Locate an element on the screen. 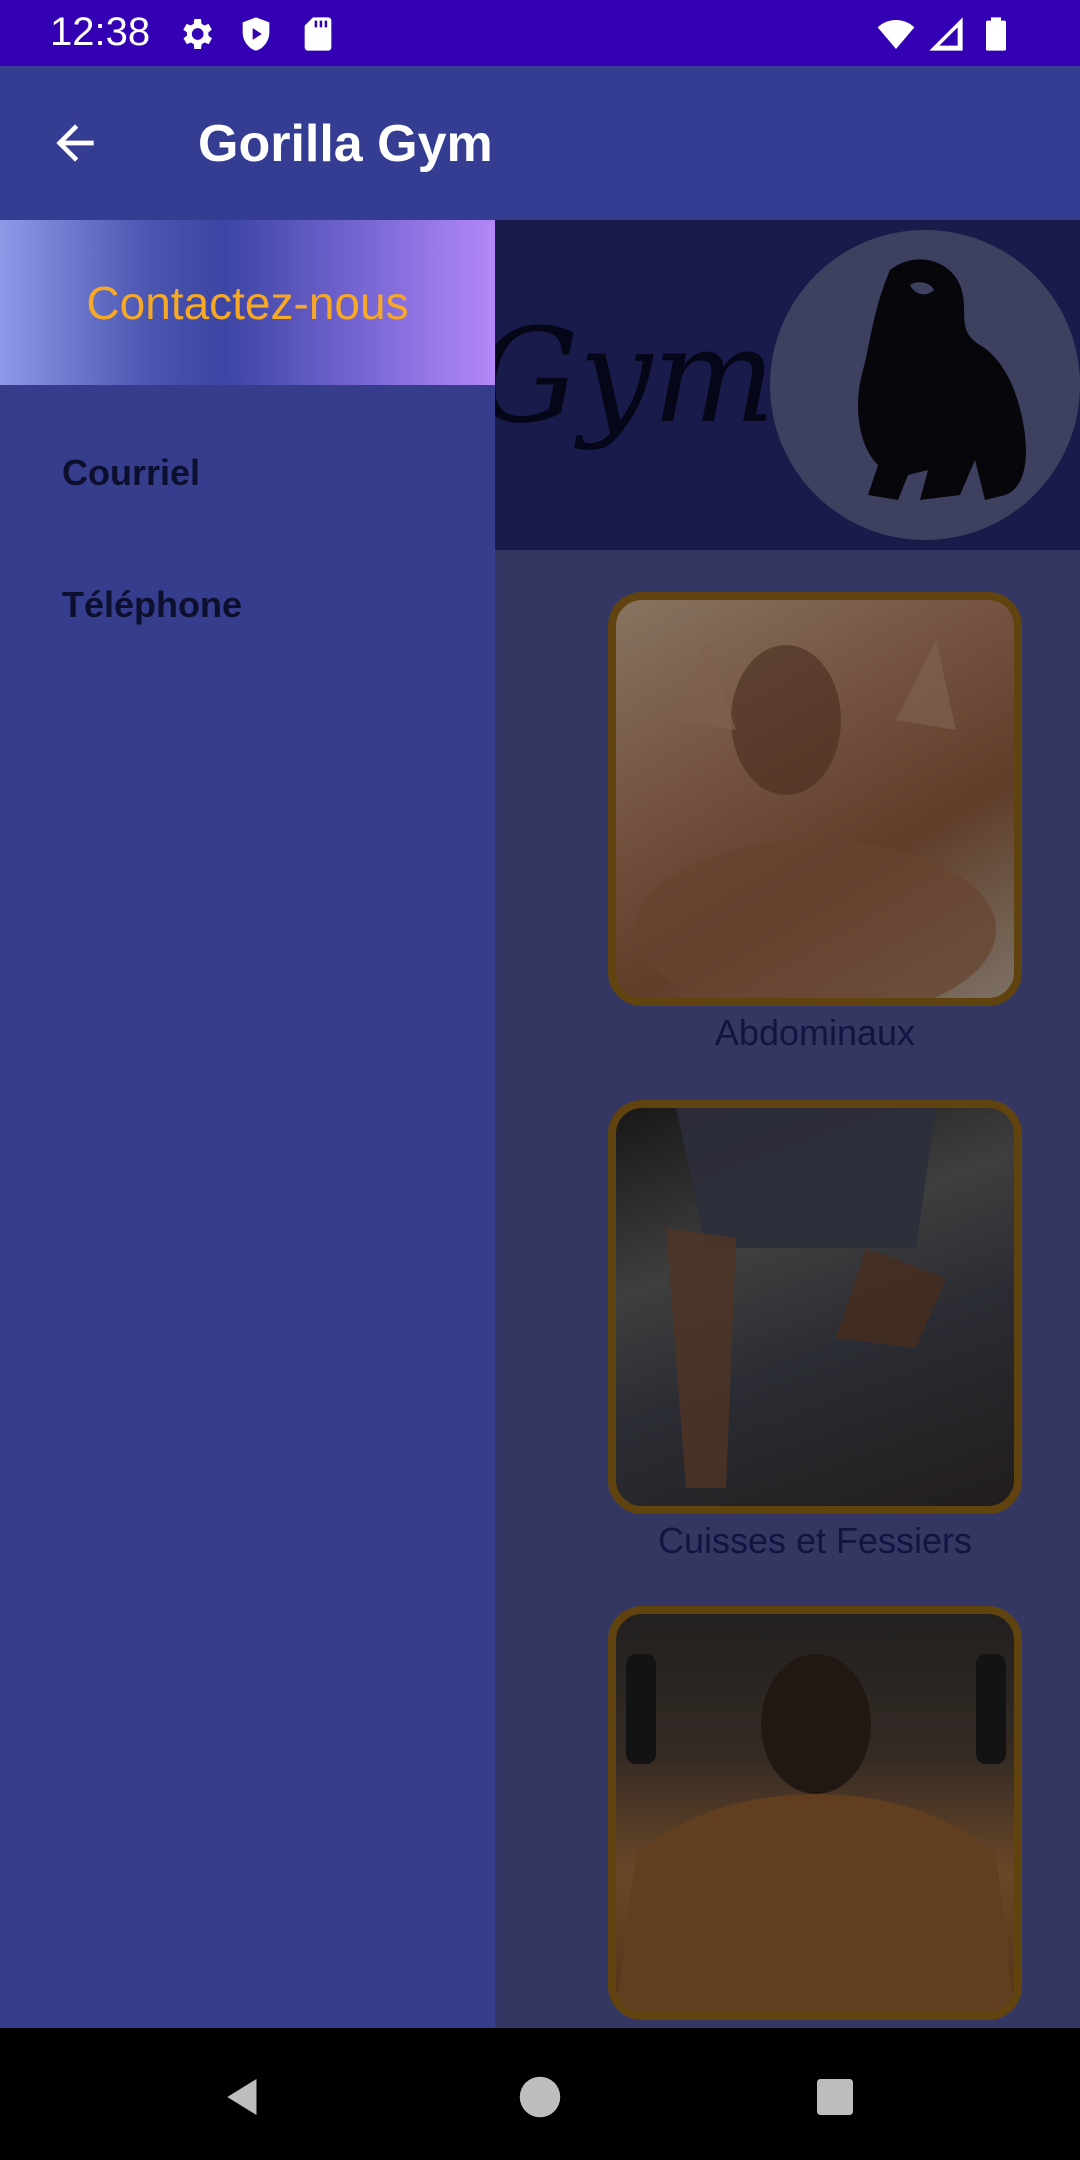 The height and width of the screenshot is (2160, 1080). drawer-header: Contactez-nous is located at coordinates (247, 302).